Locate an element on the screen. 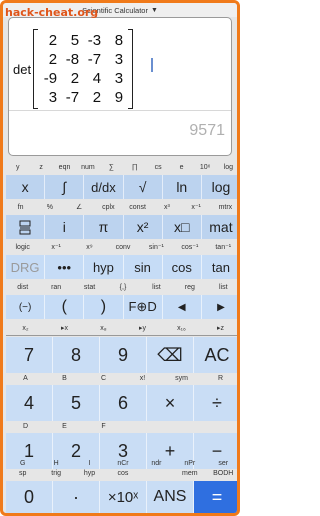 The image size is (320, 516). label-row: G H I nCr ndr nPr ser is located at coordinates (121, 464).